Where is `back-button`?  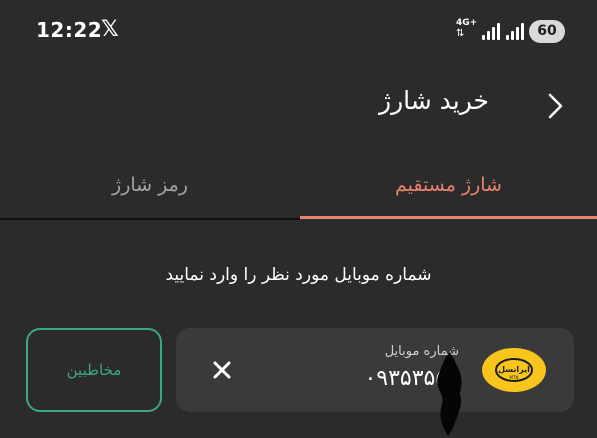 back-button is located at coordinates (556, 106).